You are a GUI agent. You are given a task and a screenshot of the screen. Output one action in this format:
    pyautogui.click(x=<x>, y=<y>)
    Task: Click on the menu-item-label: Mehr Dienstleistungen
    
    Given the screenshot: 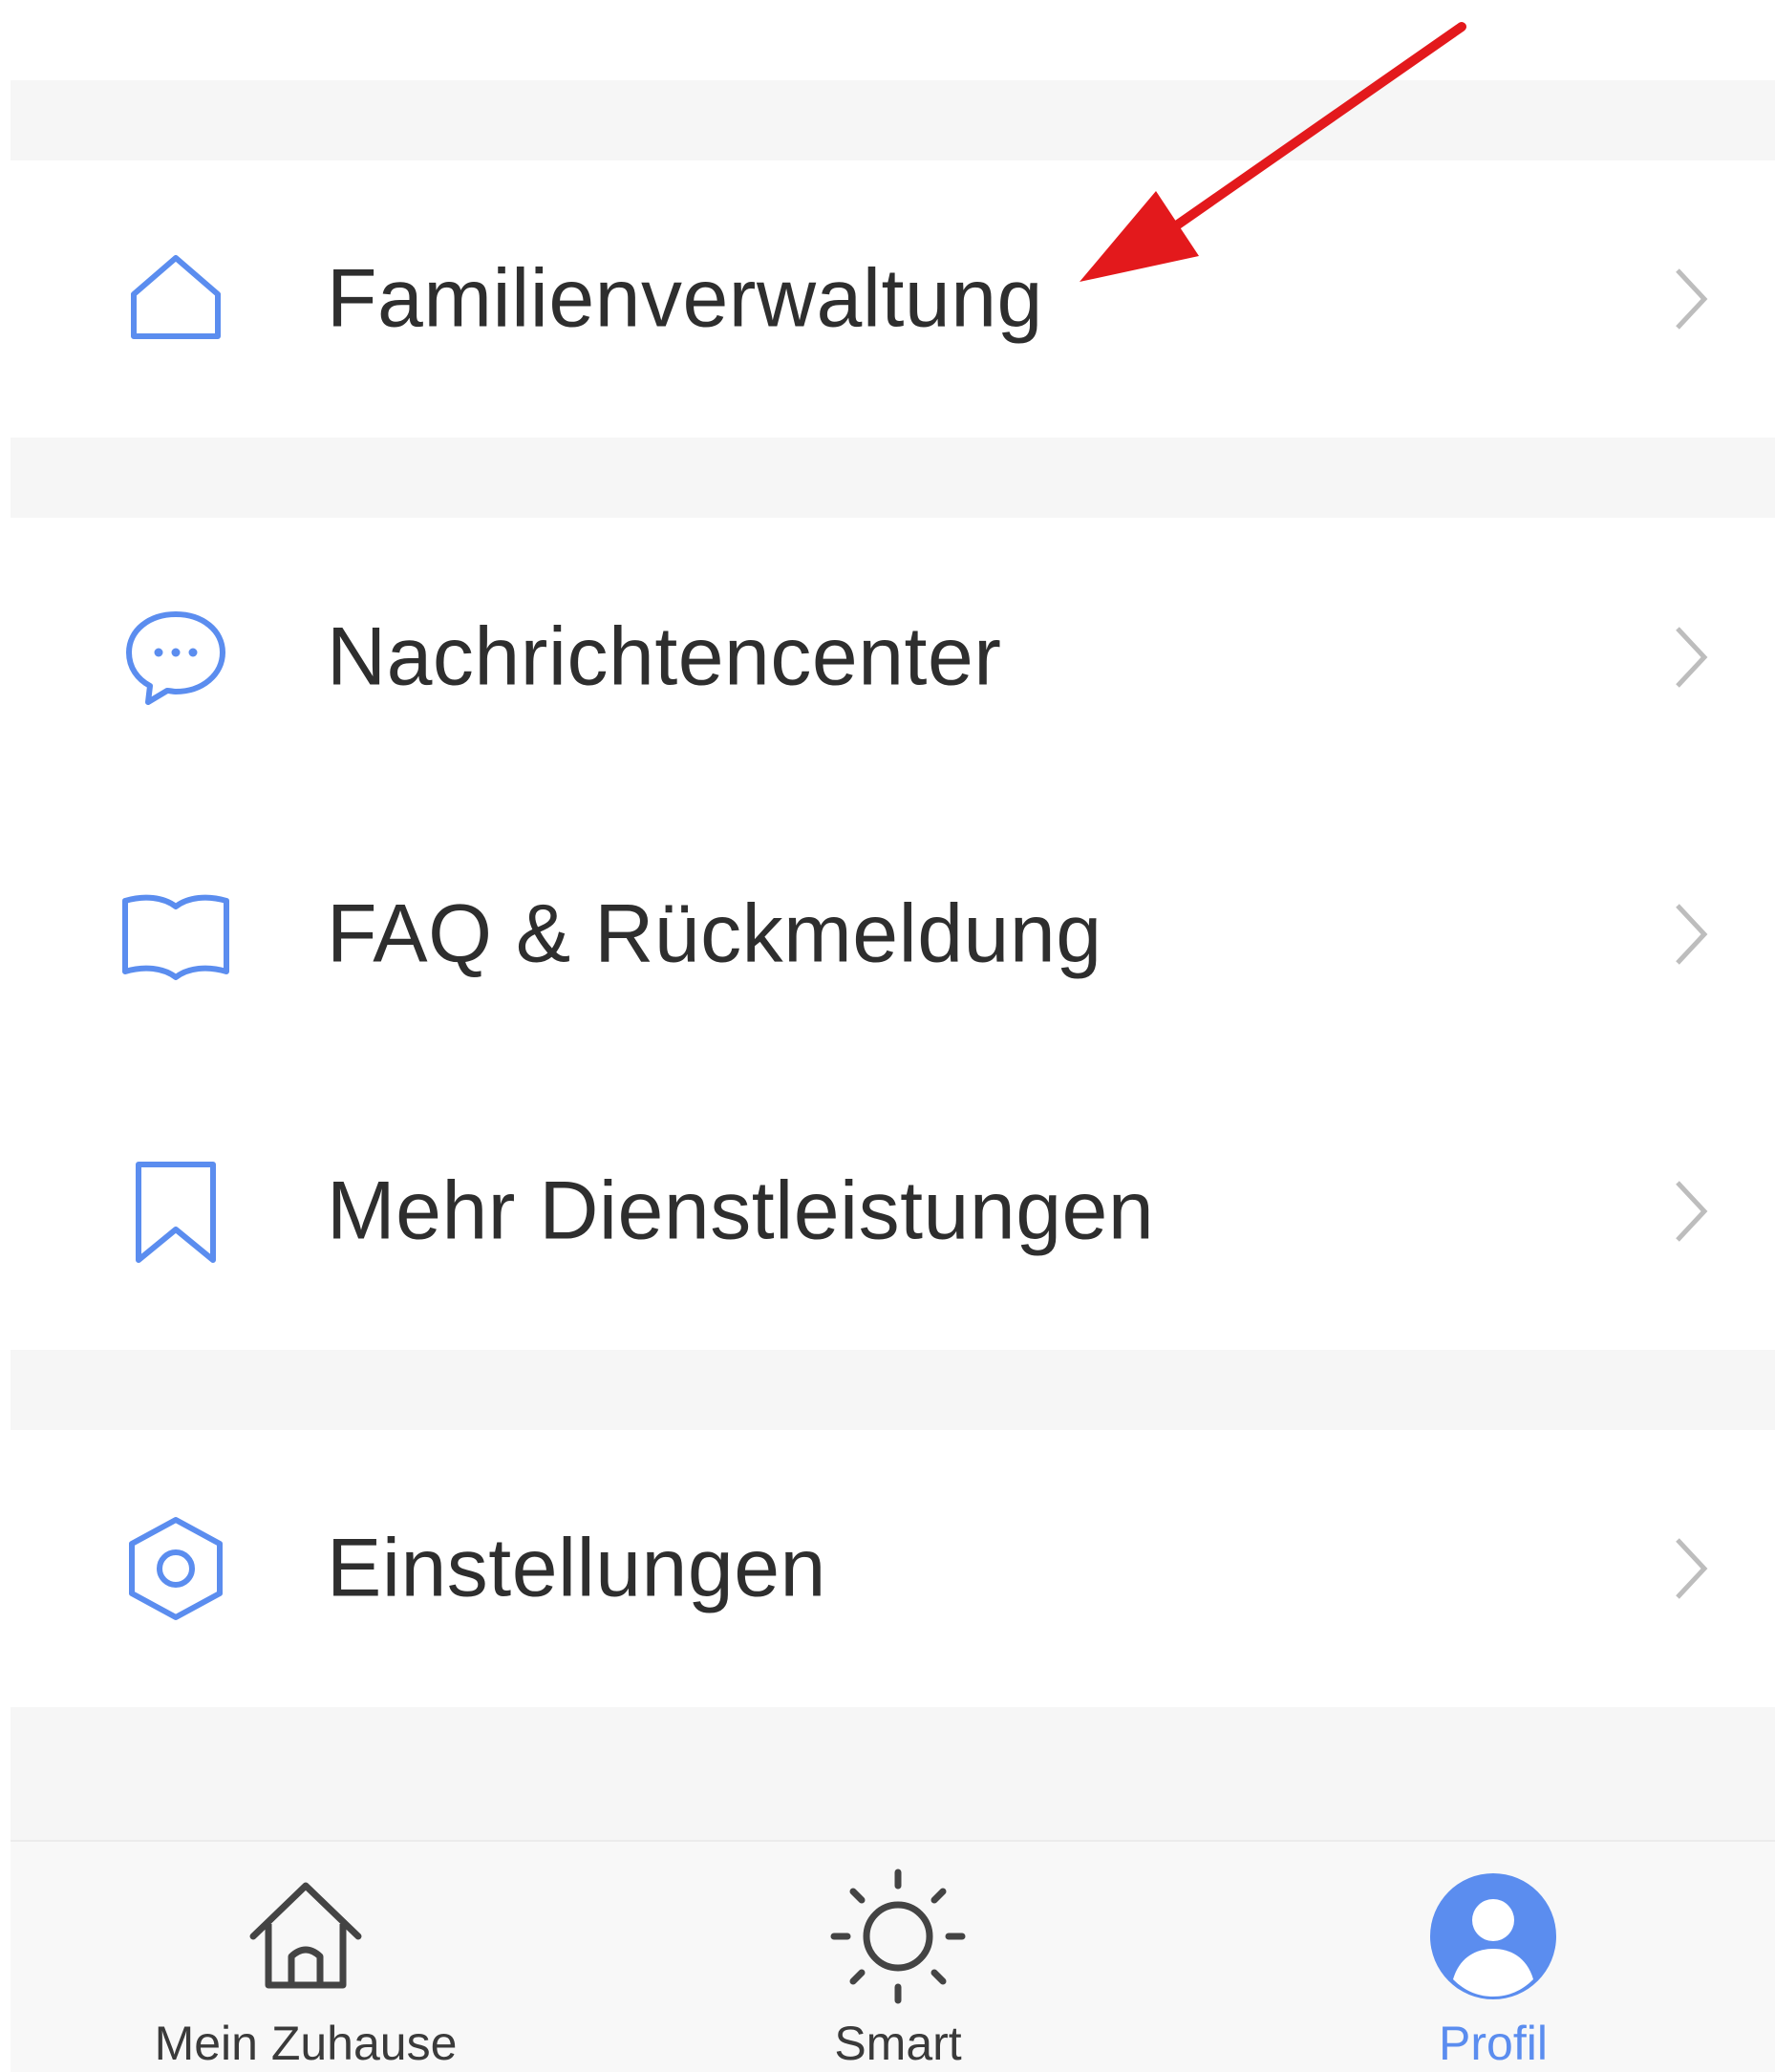 What is the action you would take?
    pyautogui.click(x=741, y=1210)
    